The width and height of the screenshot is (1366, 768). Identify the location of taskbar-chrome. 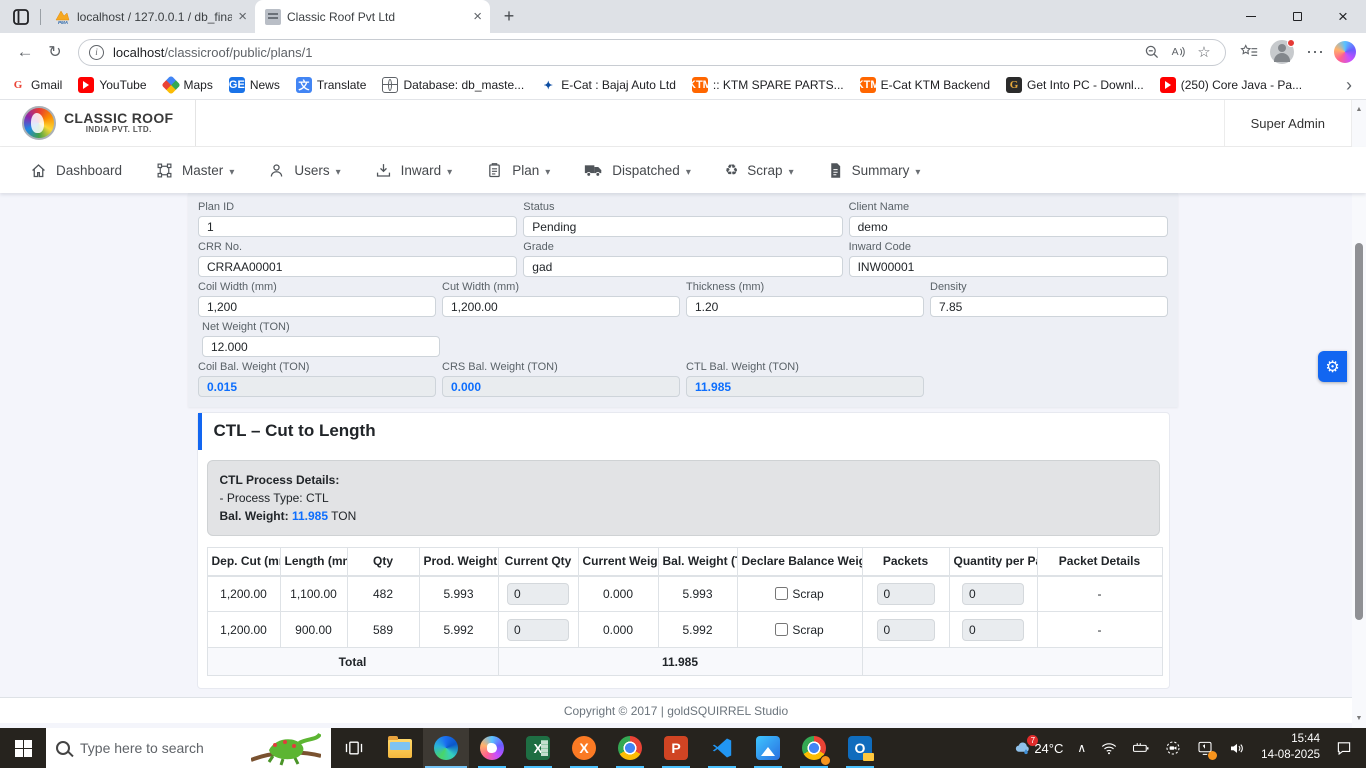
(630, 748).